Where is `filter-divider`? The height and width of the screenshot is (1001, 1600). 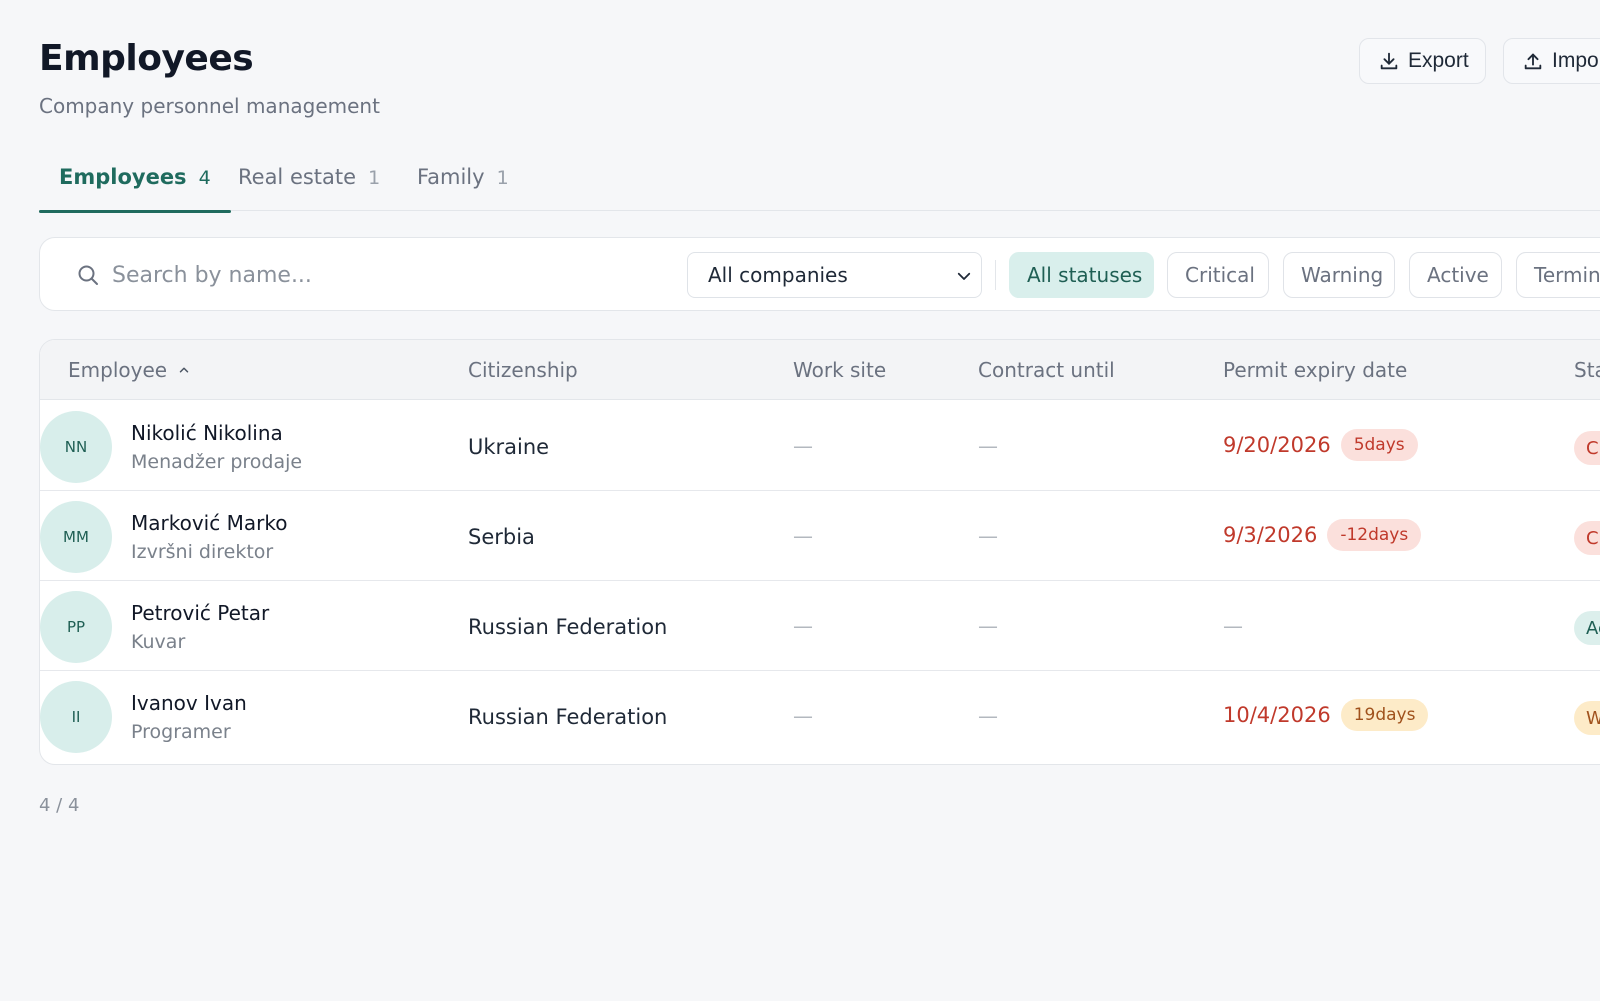 filter-divider is located at coordinates (995, 275).